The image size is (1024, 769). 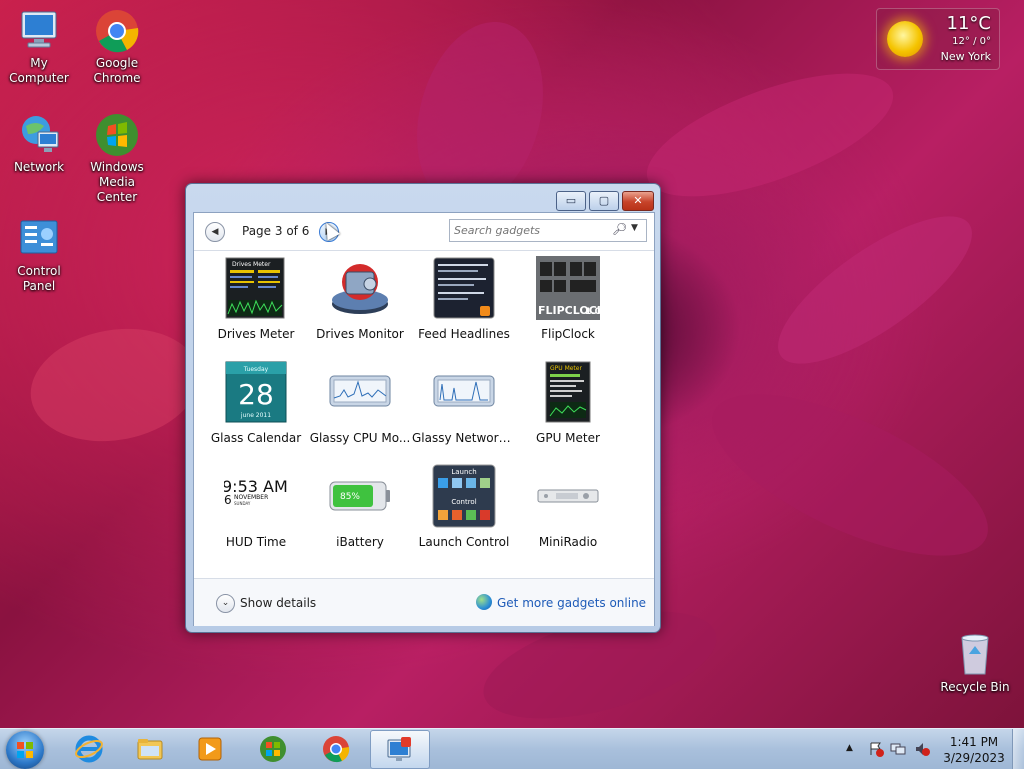 What do you see at coordinates (905, 39) in the screenshot?
I see `sun-icon` at bounding box center [905, 39].